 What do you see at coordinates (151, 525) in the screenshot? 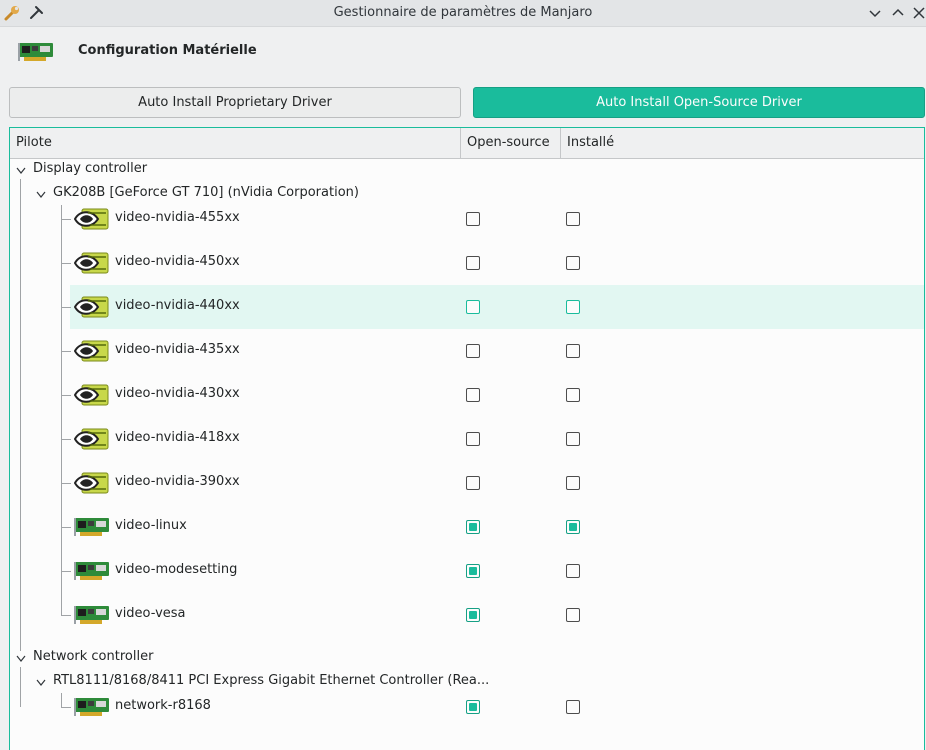
I see `driver-name: video-linux` at bounding box center [151, 525].